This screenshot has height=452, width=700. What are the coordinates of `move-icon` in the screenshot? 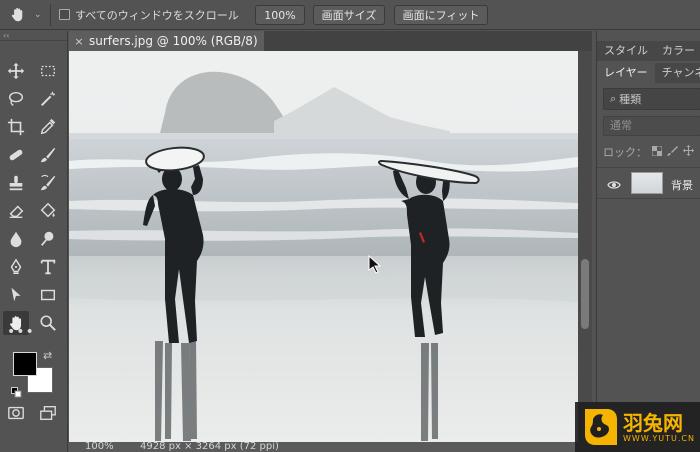 It's located at (16, 71).